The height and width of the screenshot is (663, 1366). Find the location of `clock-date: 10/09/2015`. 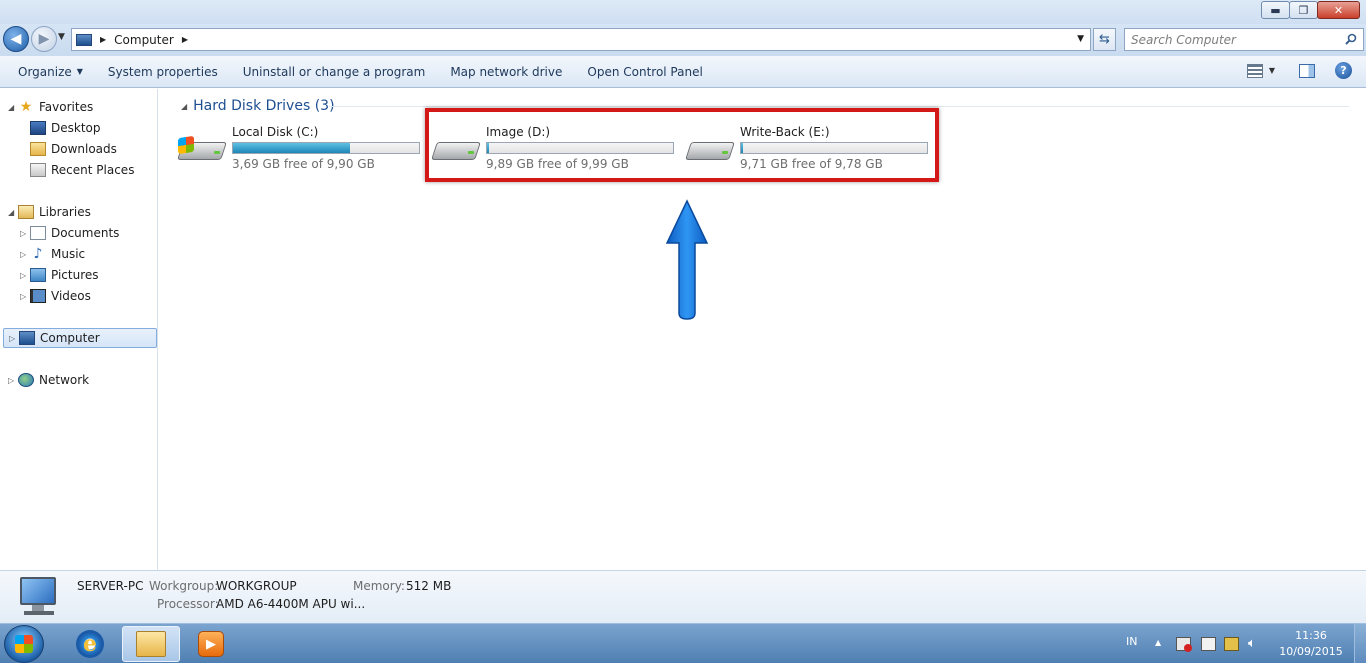

clock-date: 10/09/2015 is located at coordinates (1311, 651).